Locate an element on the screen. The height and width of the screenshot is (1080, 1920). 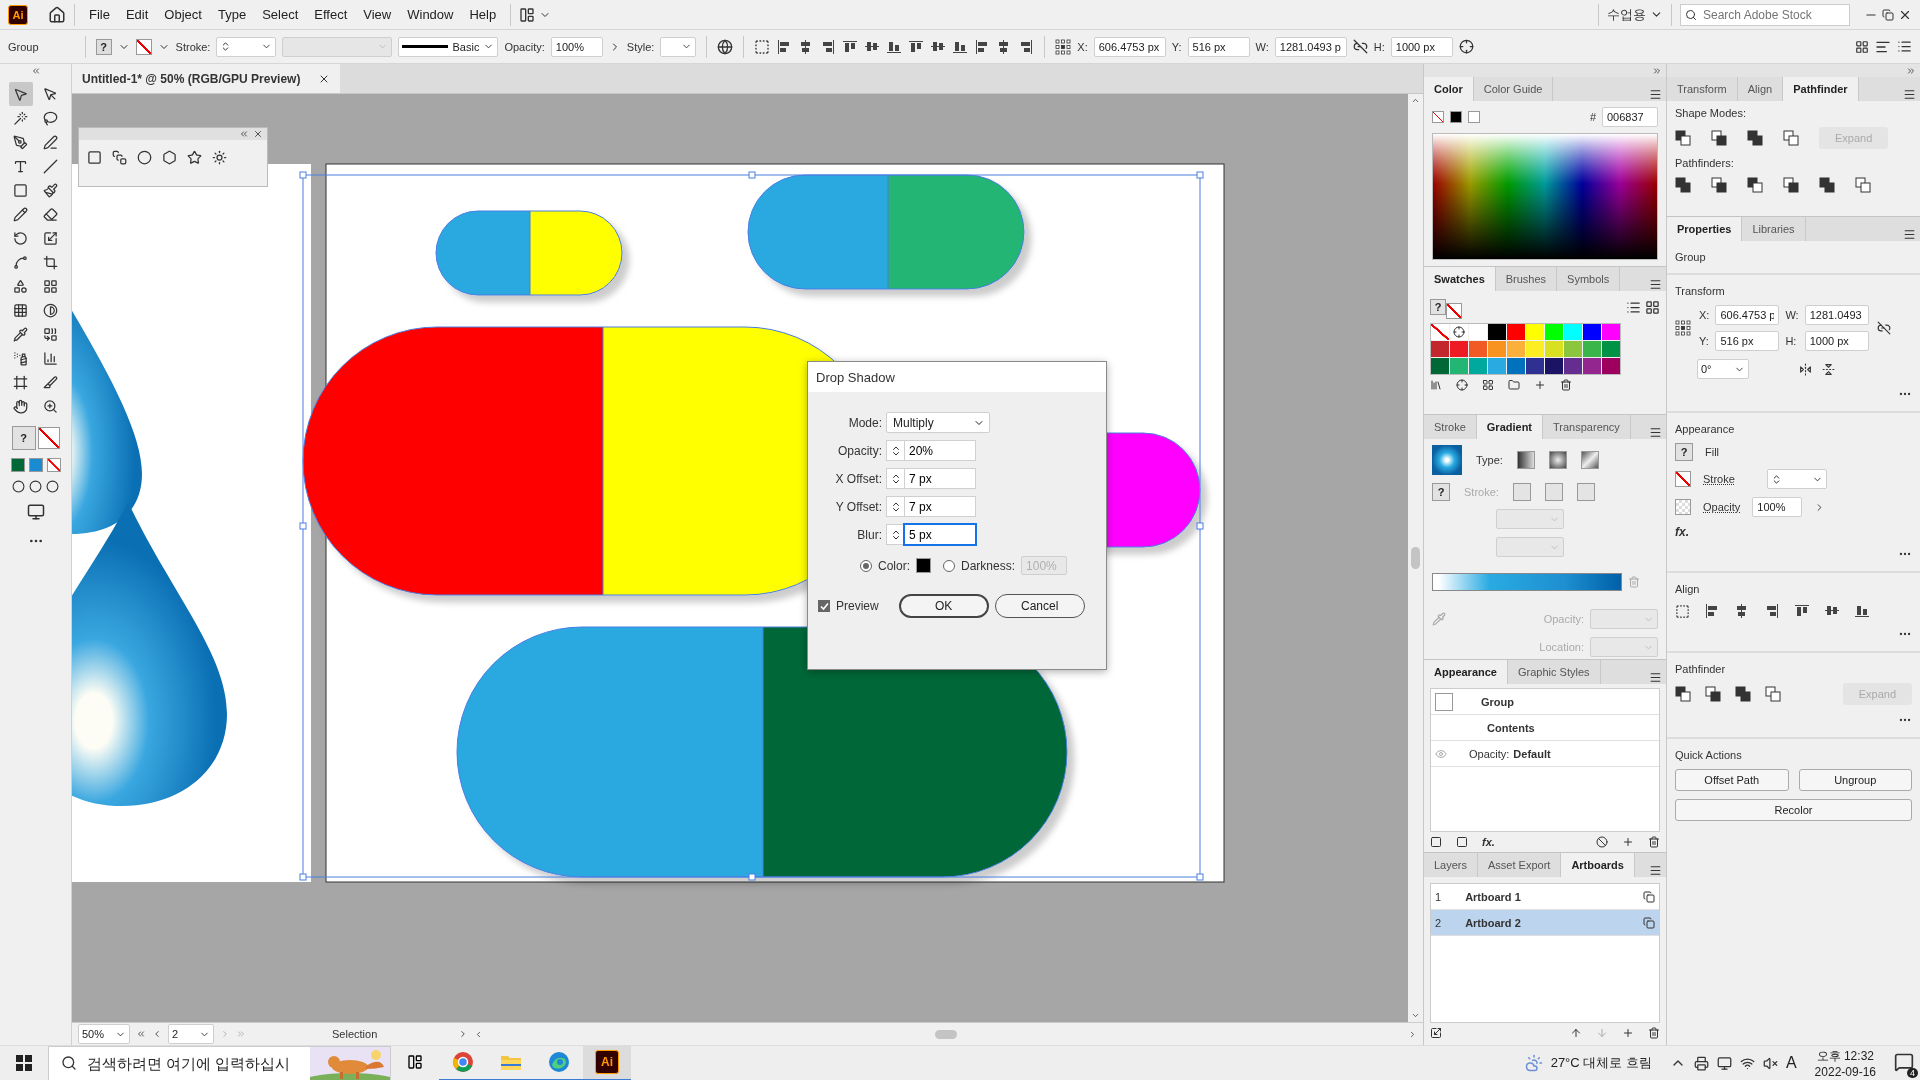
hex-label: # is located at coordinates (1592, 117).